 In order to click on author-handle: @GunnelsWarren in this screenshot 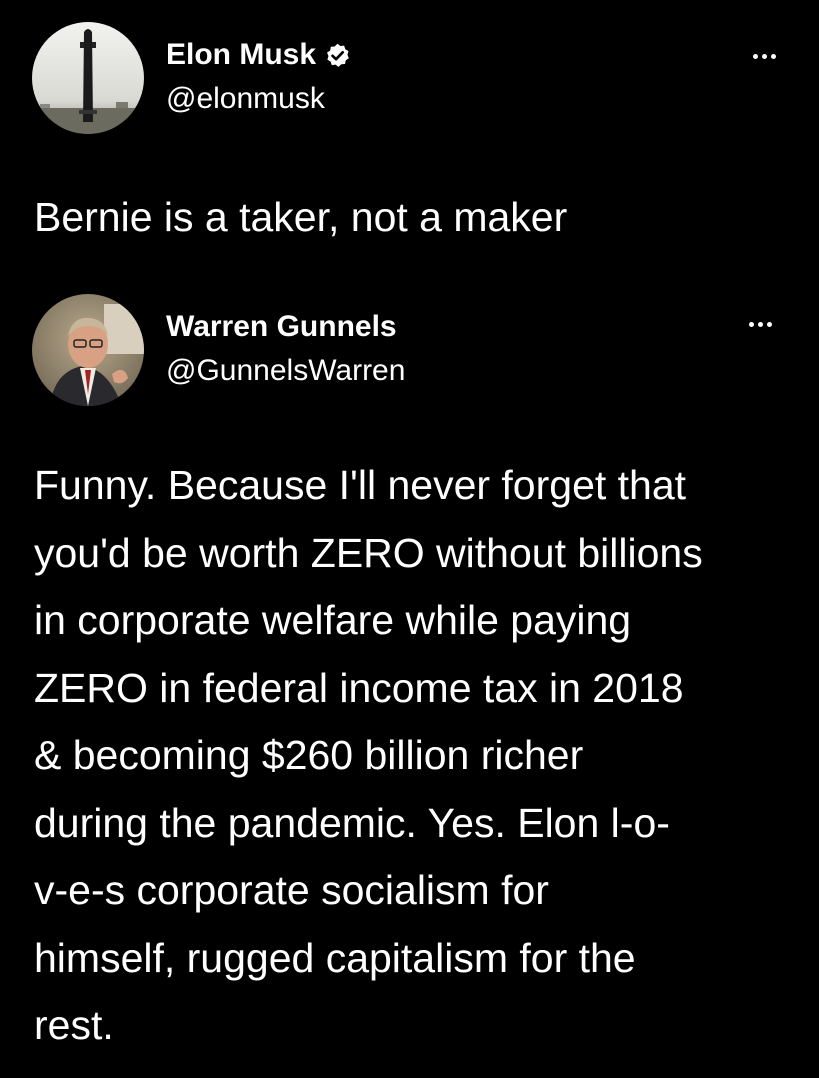, I will do `click(285, 371)`.